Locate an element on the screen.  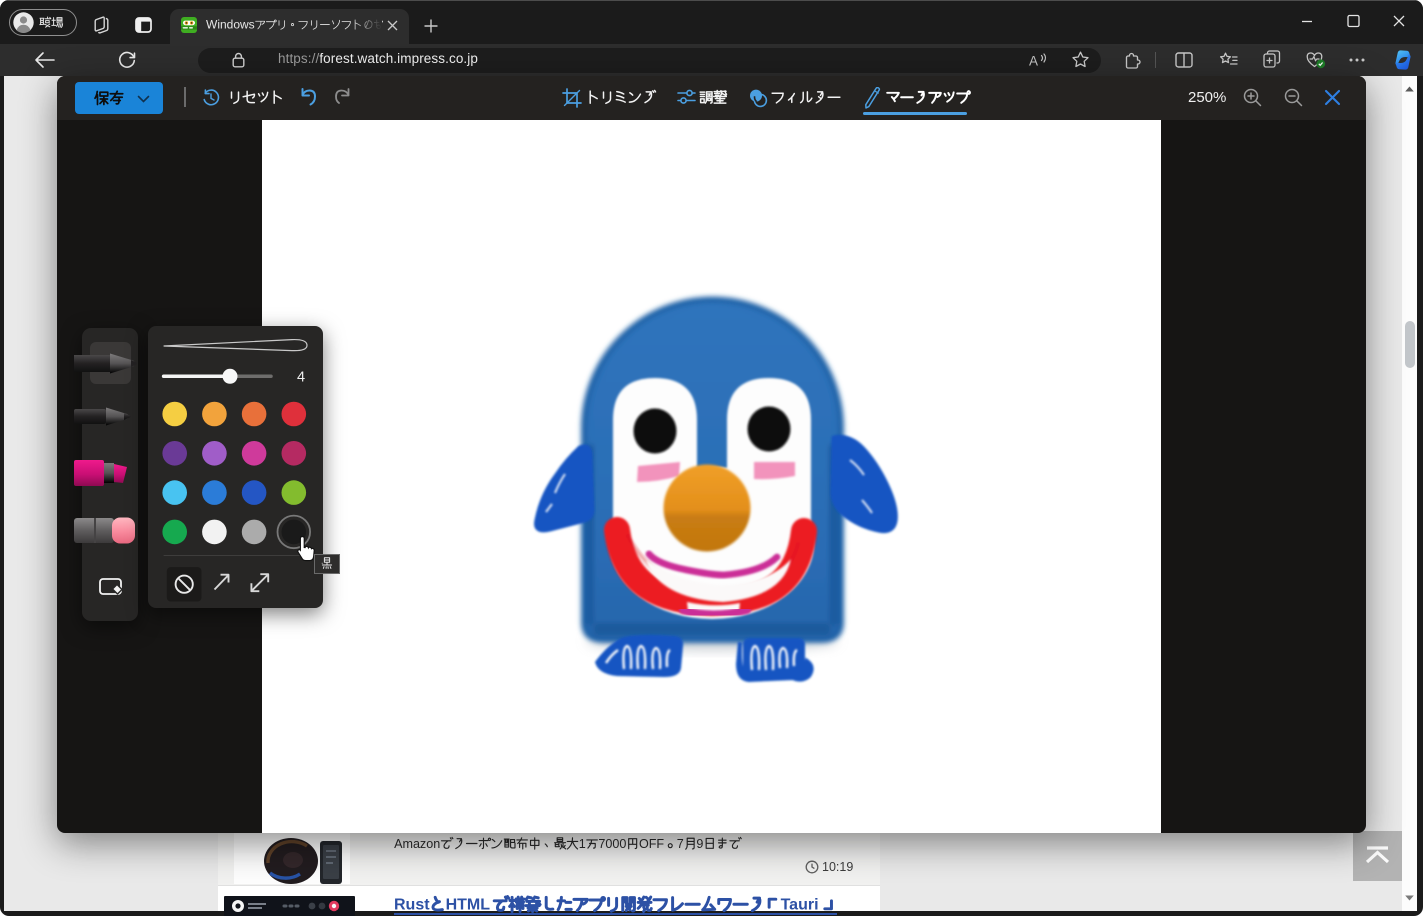
svg-text: HTML is located at coordinates (468, 904).